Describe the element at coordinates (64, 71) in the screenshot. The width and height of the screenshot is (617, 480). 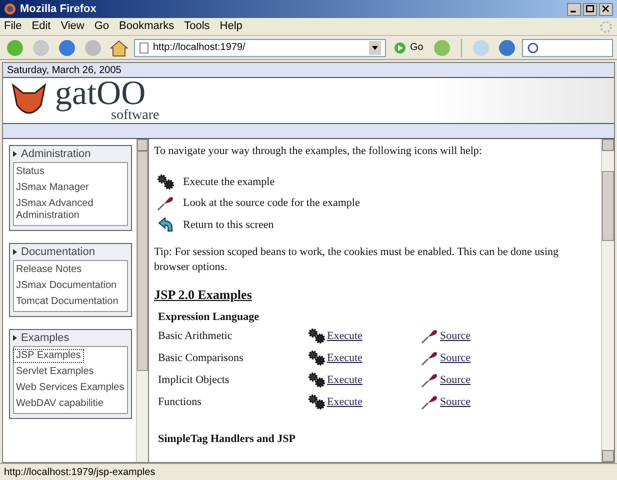
I see `date-text: Saturday, March 26, 2005` at that location.